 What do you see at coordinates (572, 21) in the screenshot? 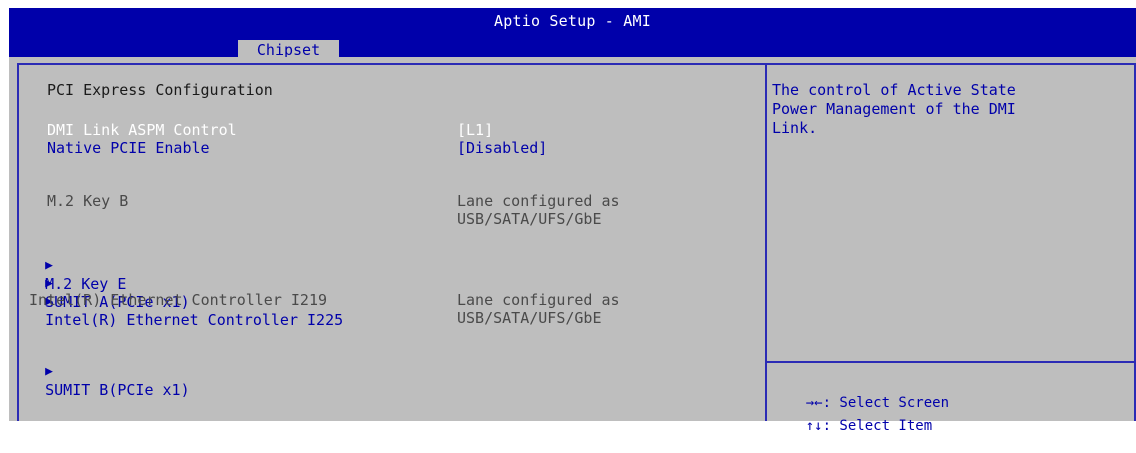
I see `app-title: Aptio Setup - AMI` at bounding box center [572, 21].